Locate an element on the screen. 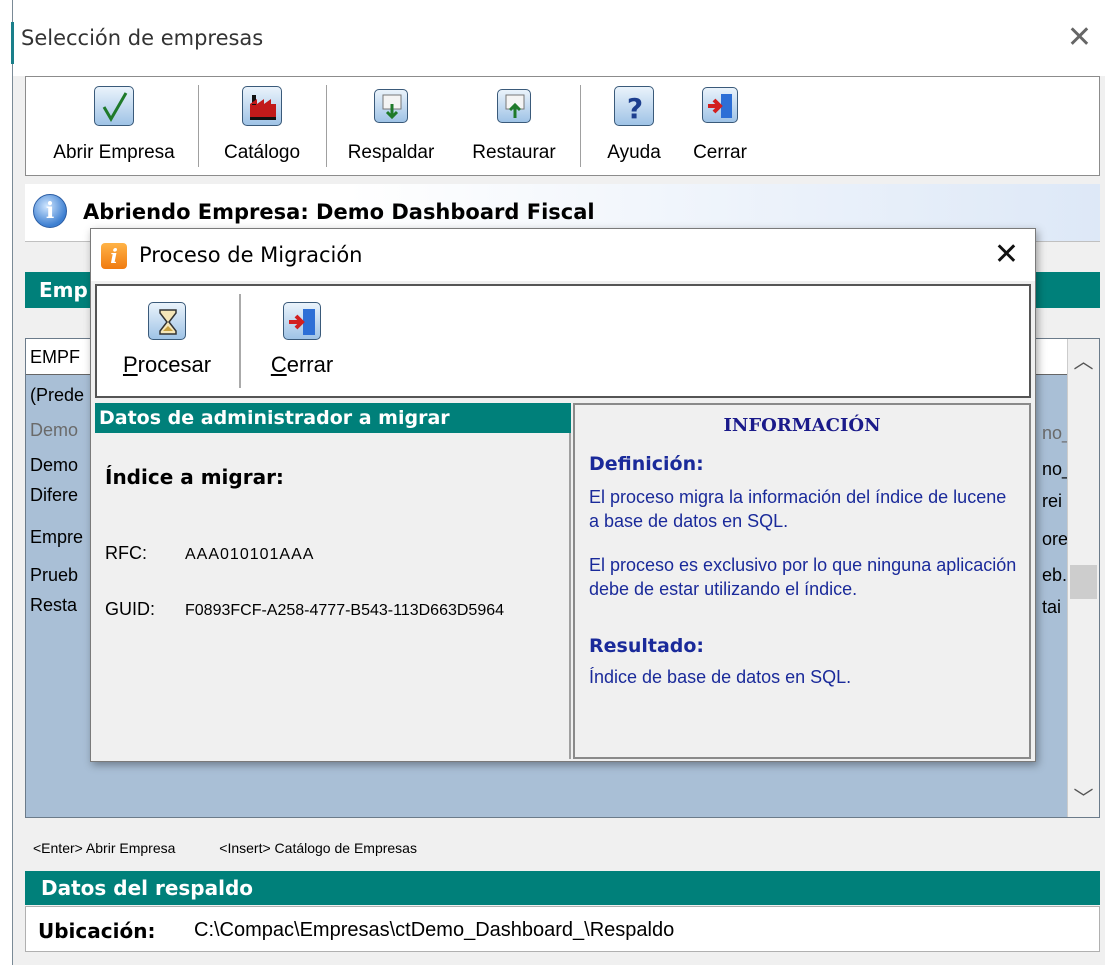  main-titlebar: Selección de empresas ✕ is located at coordinates (558, 38).